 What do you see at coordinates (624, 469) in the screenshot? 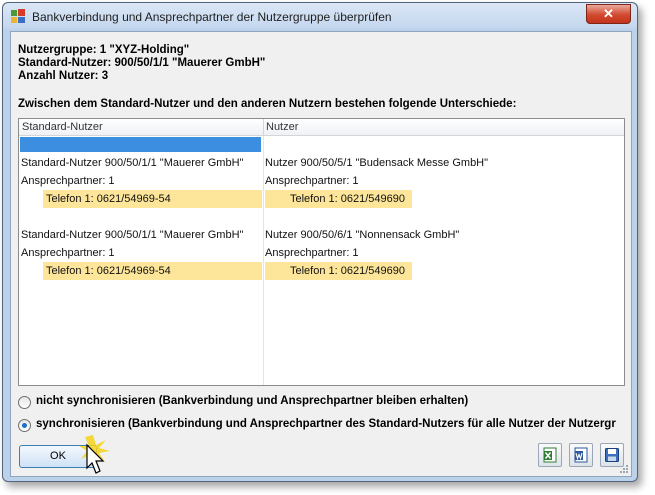
I see `resize-grip-icon` at bounding box center [624, 469].